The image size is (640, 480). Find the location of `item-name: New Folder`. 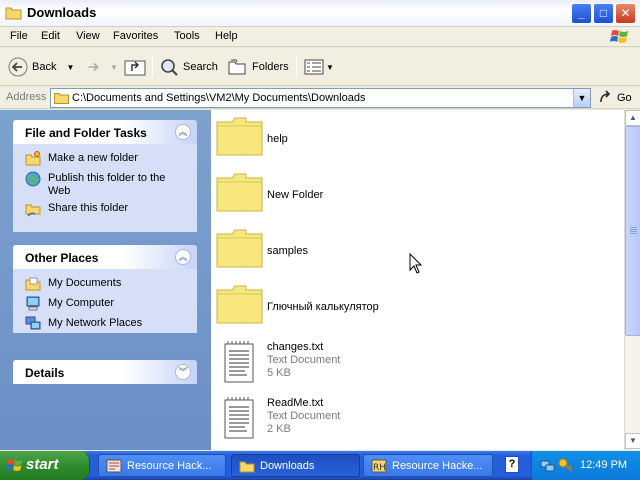

item-name: New Folder is located at coordinates (295, 195).